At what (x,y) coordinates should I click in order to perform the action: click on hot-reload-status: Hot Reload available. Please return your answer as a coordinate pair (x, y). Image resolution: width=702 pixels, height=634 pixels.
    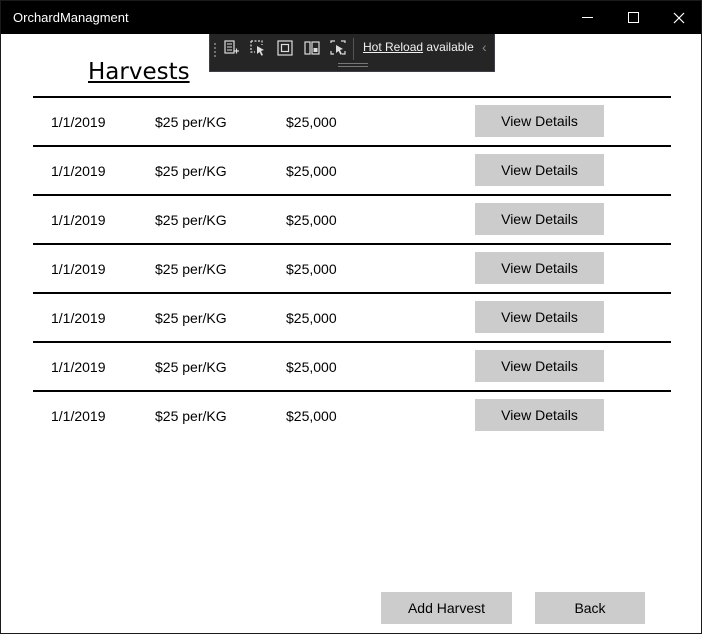
    Looking at the image, I should click on (418, 47).